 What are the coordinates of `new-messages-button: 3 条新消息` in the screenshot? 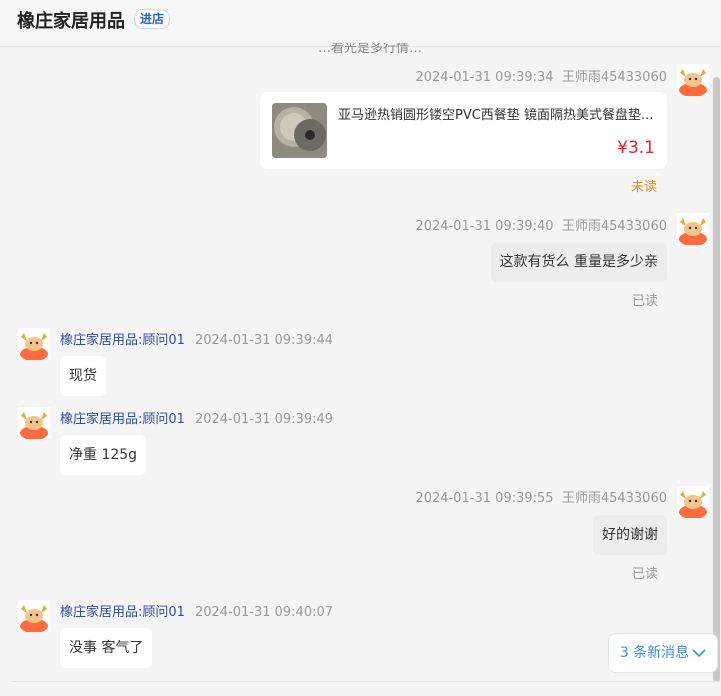 It's located at (663, 653).